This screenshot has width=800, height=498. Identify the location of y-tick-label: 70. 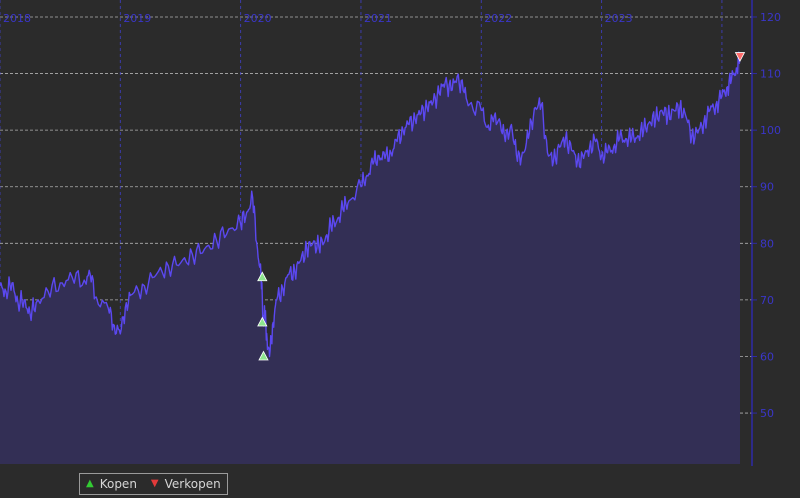
(767, 300).